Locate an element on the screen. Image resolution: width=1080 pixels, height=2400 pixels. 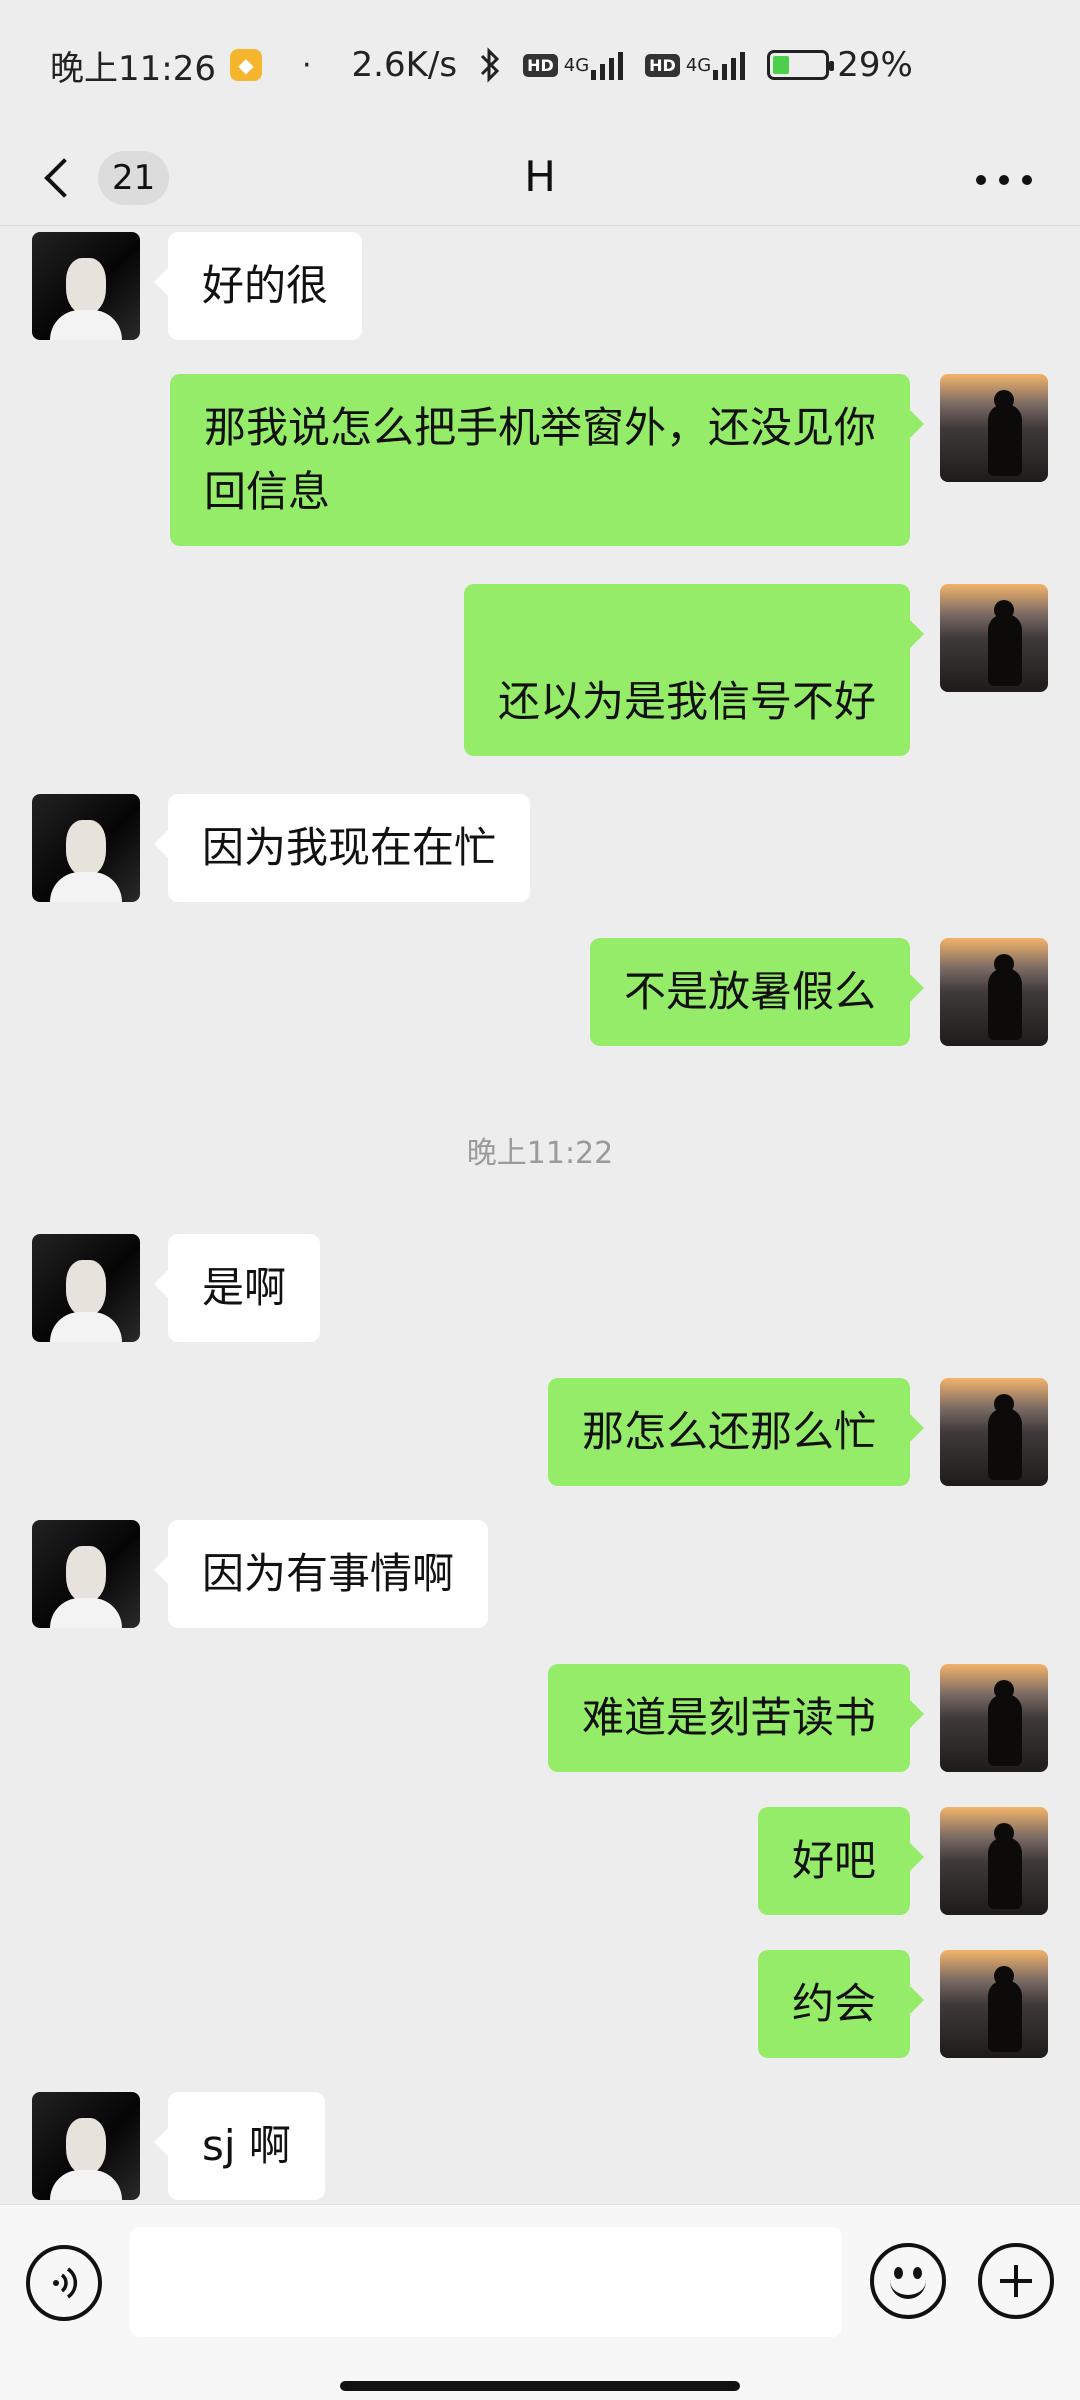
status-time: 晚上11:26 is located at coordinates (133, 68).